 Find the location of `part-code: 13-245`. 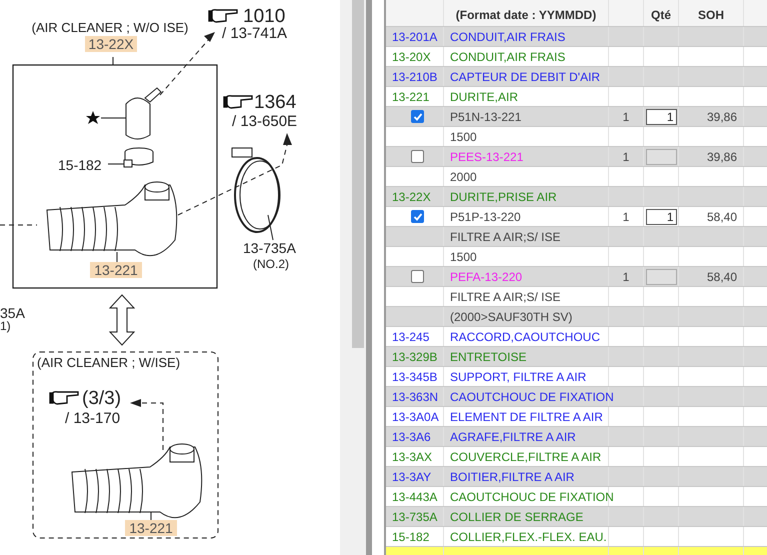

part-code: 13-245 is located at coordinates (411, 337).